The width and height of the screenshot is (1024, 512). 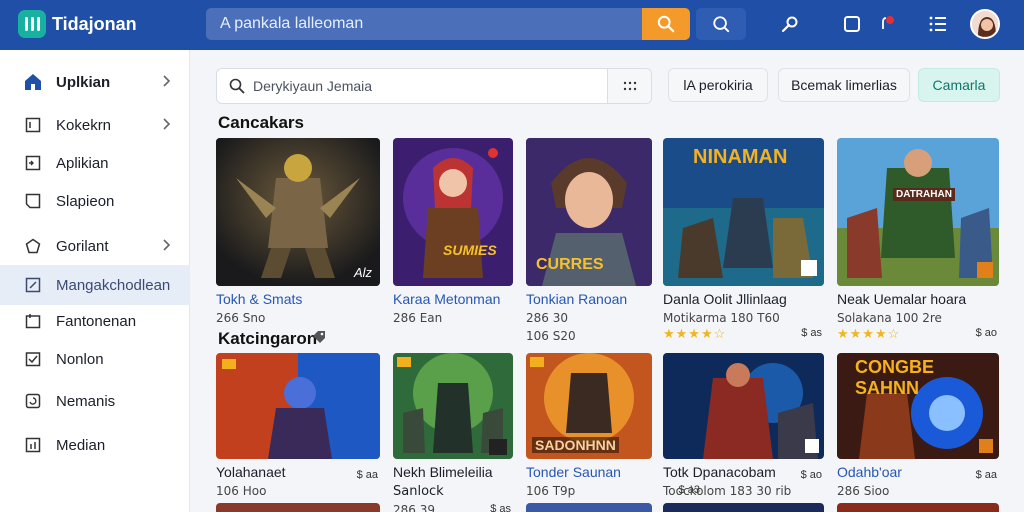 What do you see at coordinates (985, 24) in the screenshot?
I see `user-avatar` at bounding box center [985, 24].